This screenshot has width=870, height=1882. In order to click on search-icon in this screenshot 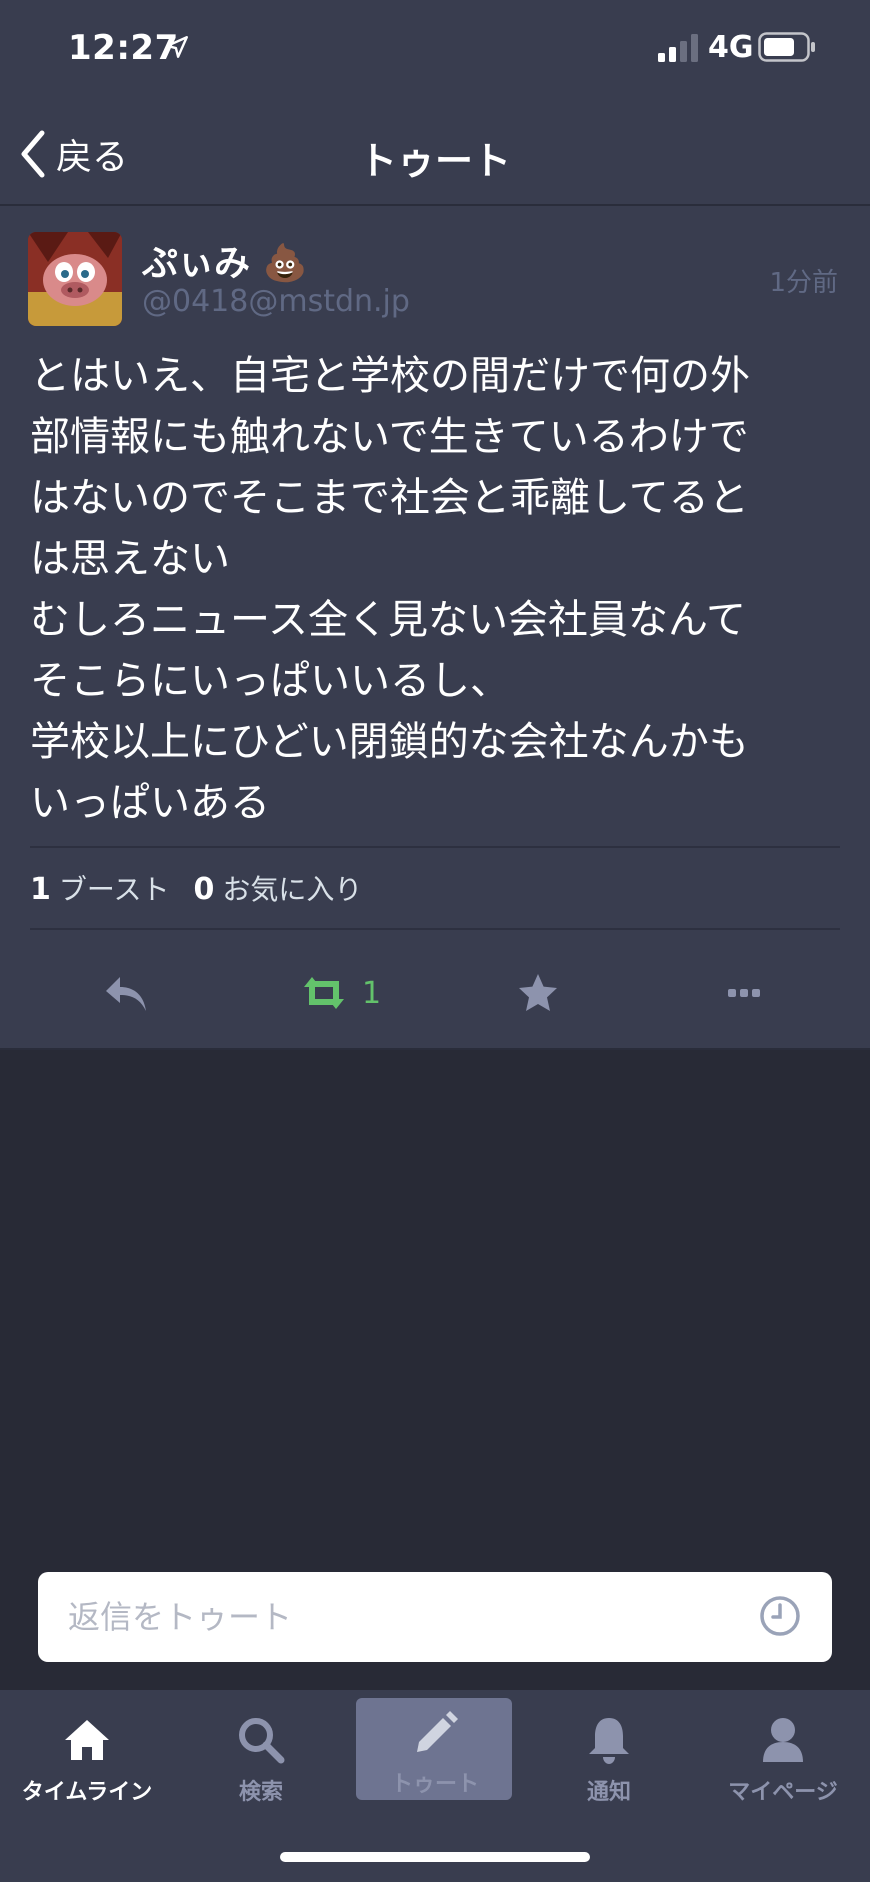, I will do `click(262, 1741)`.